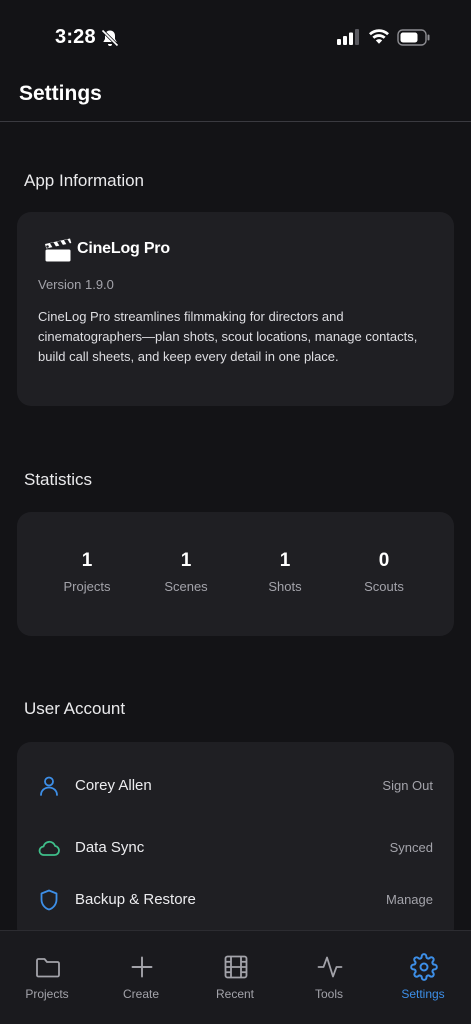  I want to click on tab-bar: Projects Create Recent Tools Settings, so click(235, 977).